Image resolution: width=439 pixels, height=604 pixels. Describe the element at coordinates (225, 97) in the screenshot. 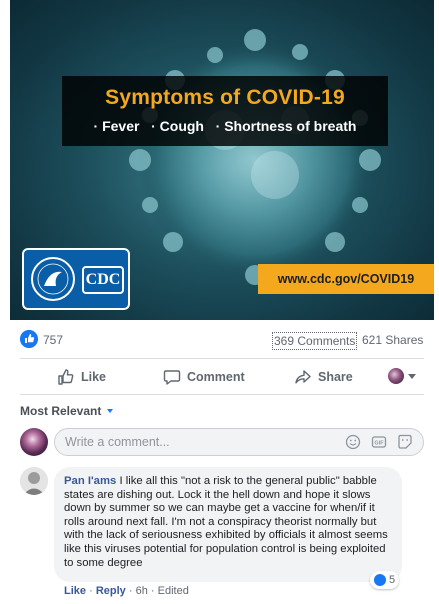

I see `banner-title: Symptoms of COVID-19` at that location.